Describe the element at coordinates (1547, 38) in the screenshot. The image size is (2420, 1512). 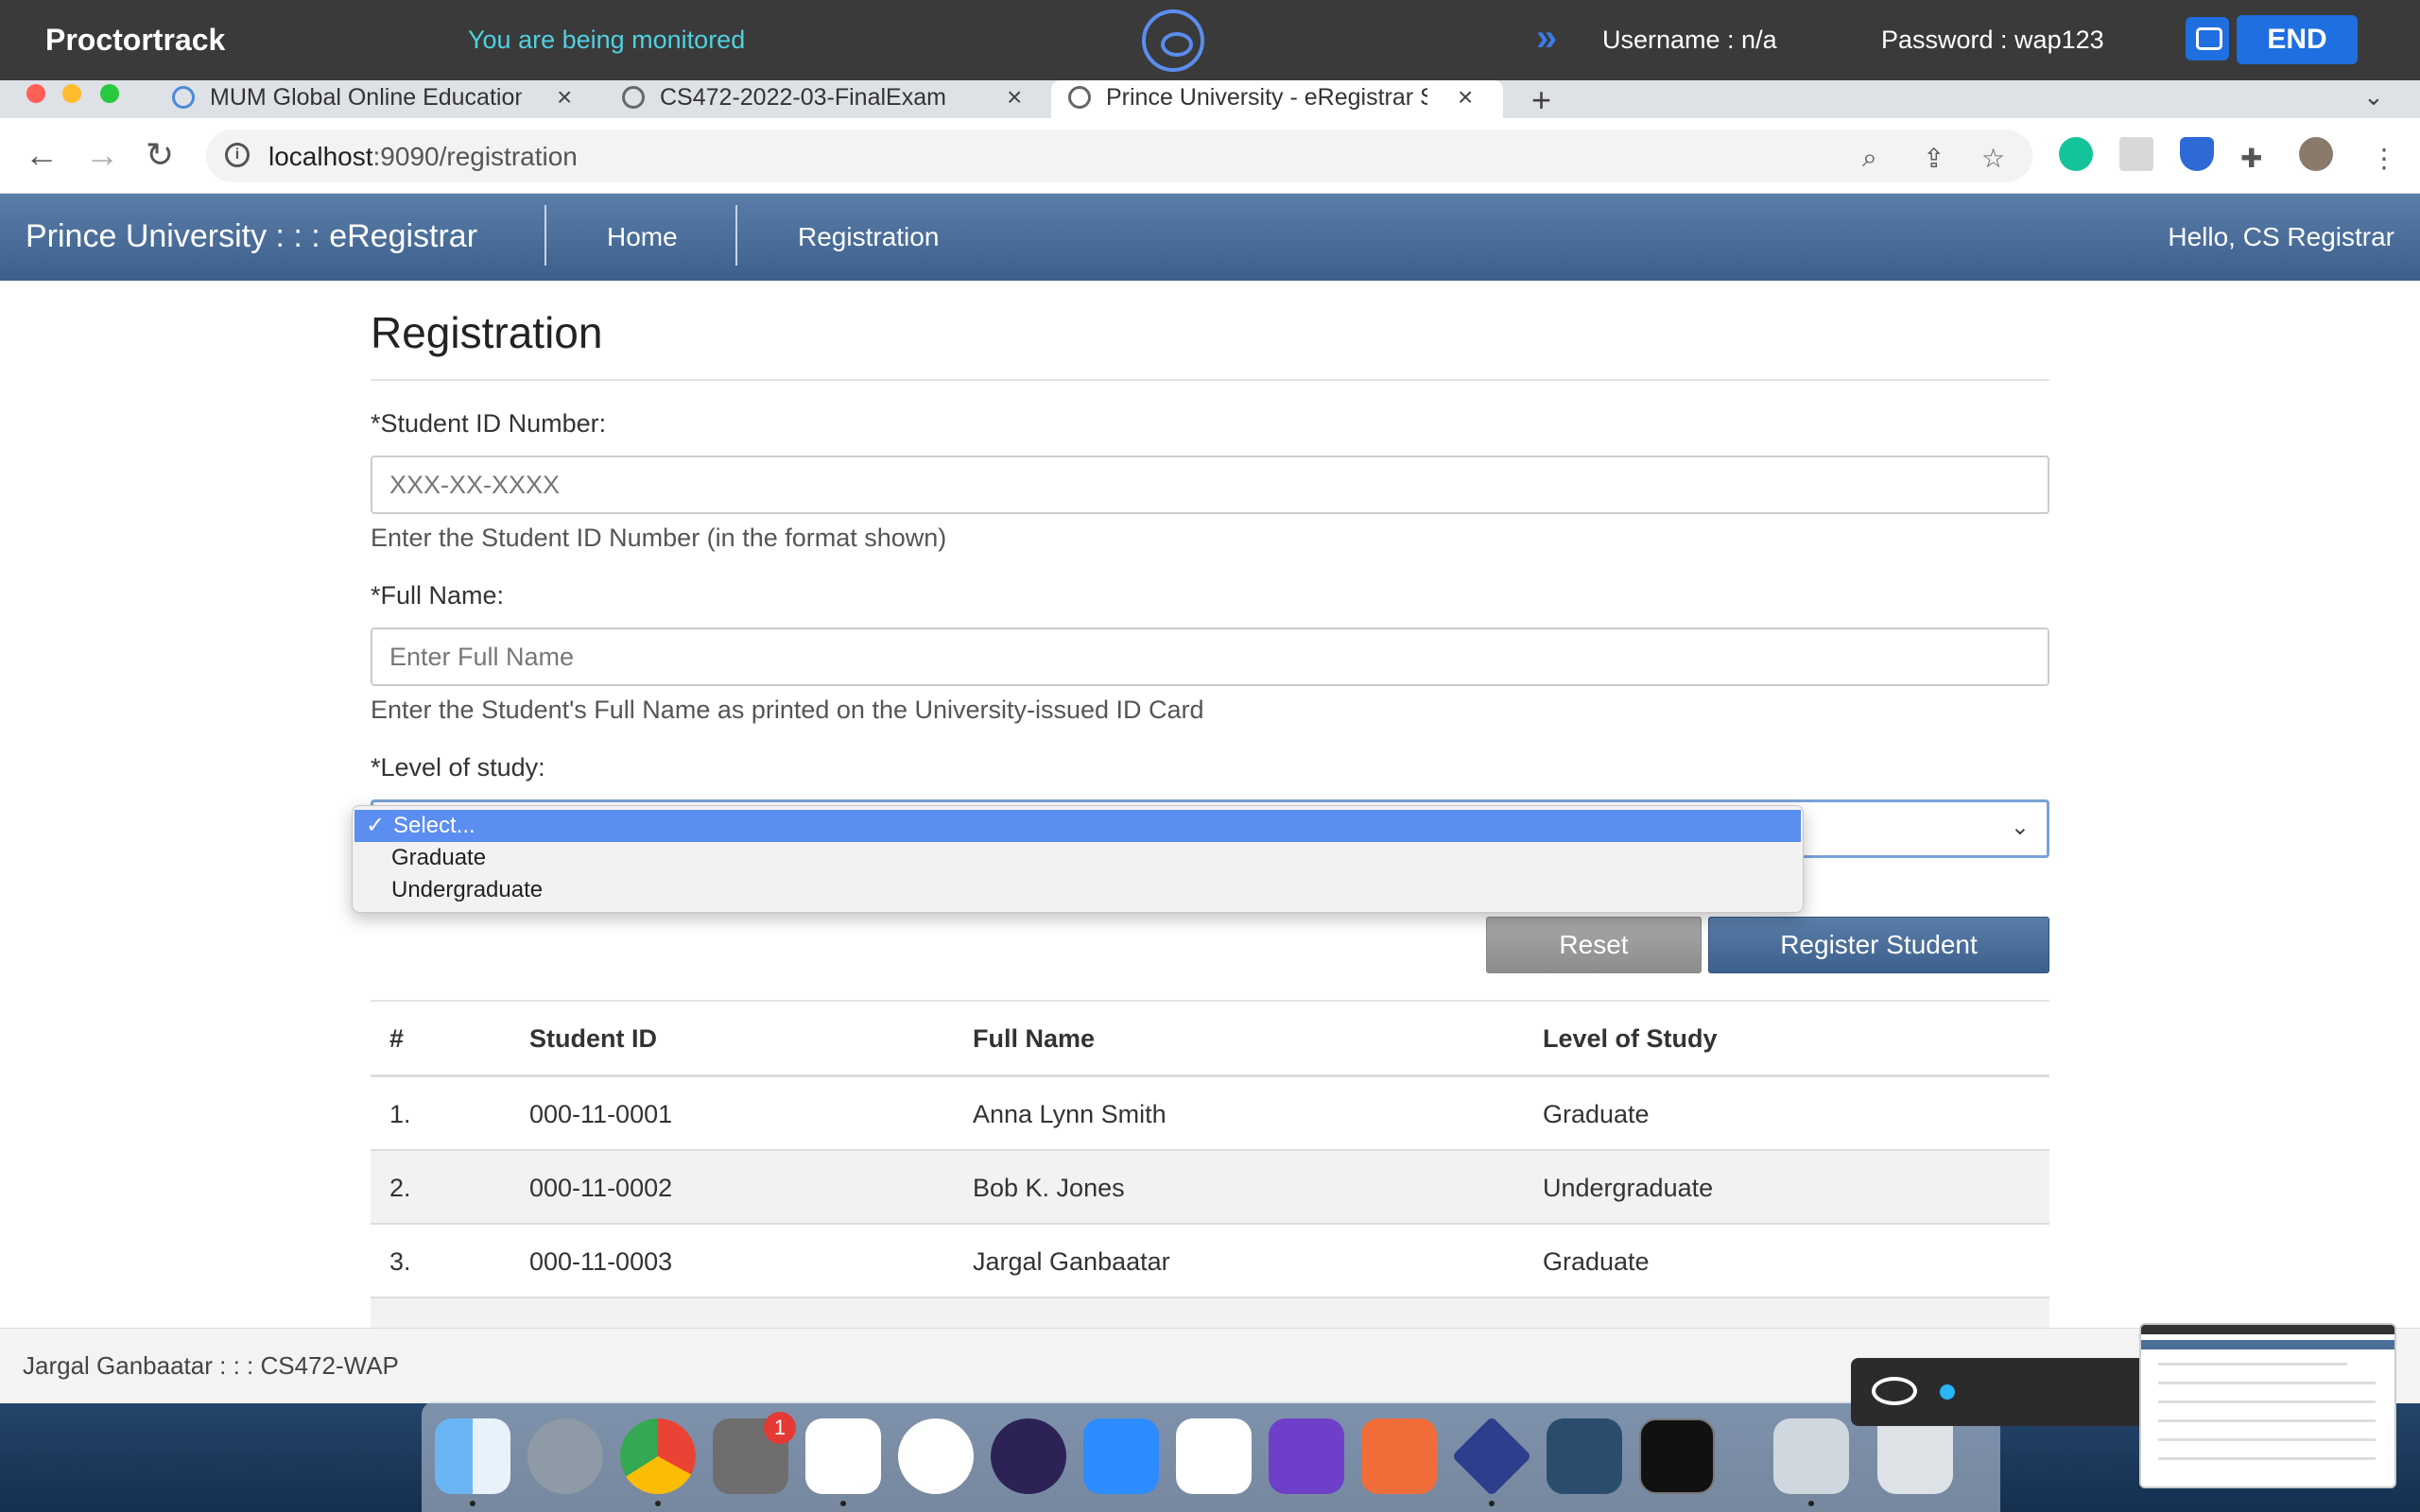
I see `double-chevron-icon: »` at that location.